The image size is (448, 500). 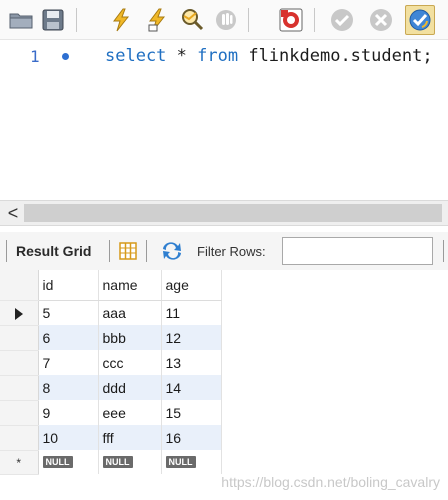 I want to click on result-toolbar: Result Grid Filter Rows:, so click(x=224, y=251).